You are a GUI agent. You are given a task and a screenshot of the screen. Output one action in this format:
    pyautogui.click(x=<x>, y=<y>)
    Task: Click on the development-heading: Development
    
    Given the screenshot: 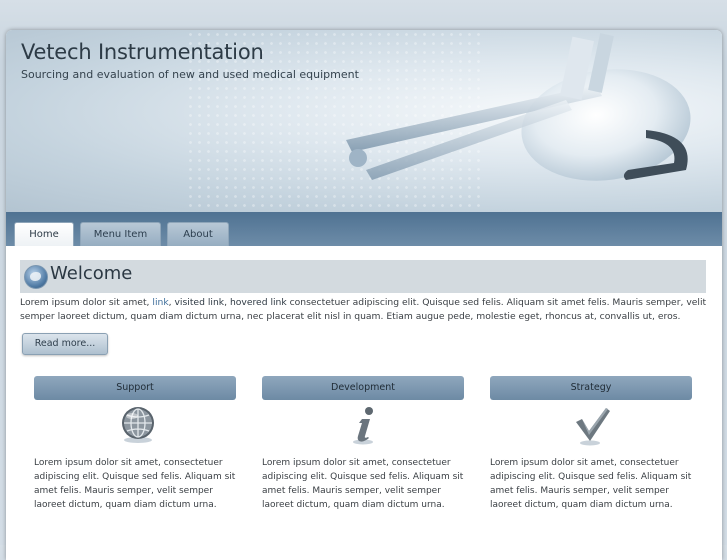 What is the action you would take?
    pyautogui.click(x=363, y=388)
    